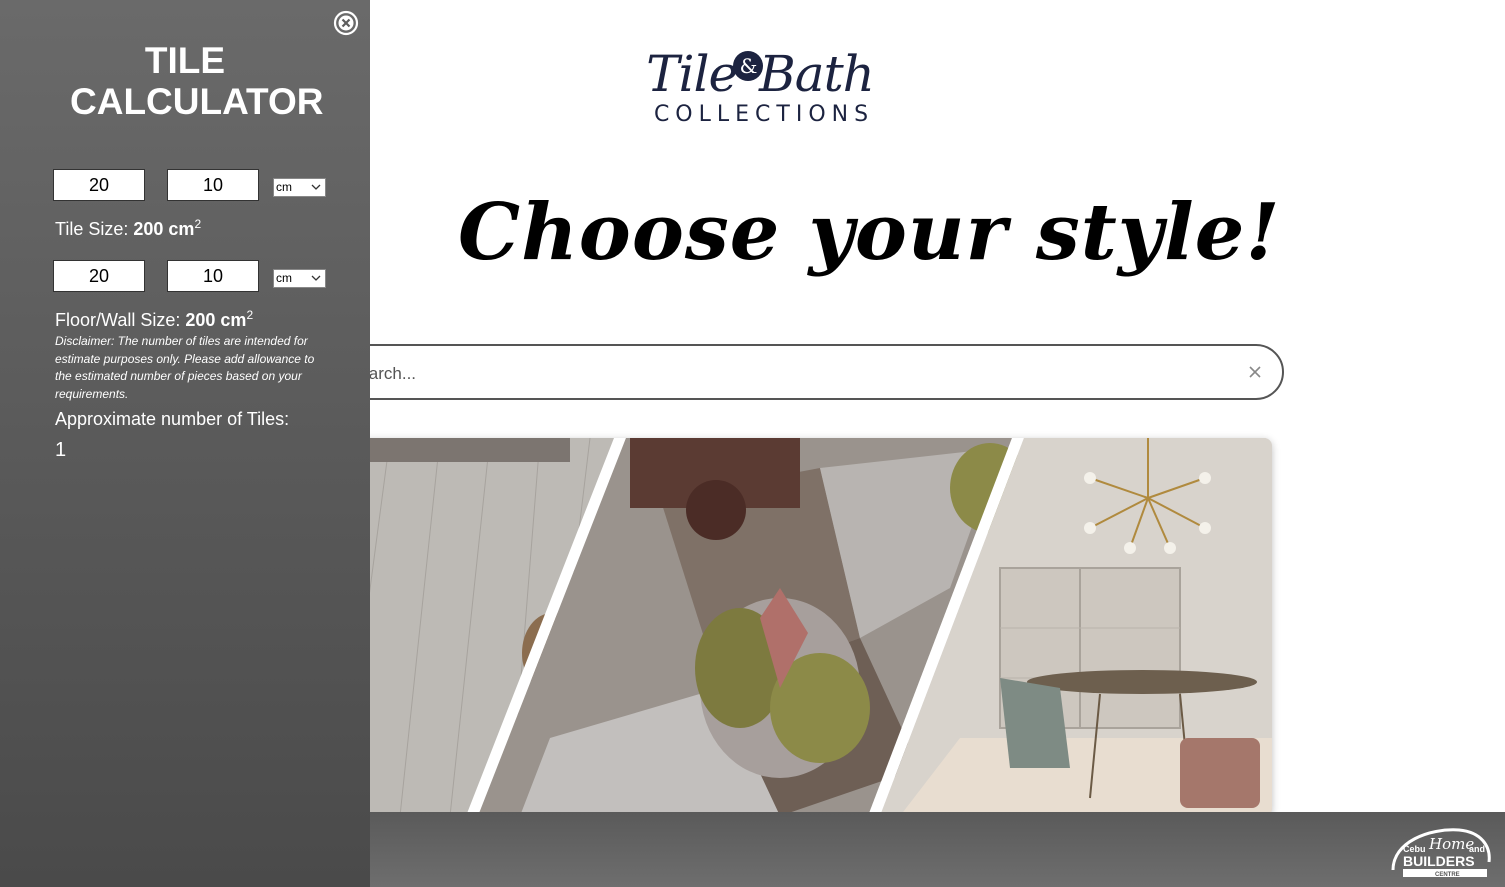 This screenshot has height=887, width=1505. Describe the element at coordinates (213, 185) in the screenshot. I see `tile-height-input` at that location.